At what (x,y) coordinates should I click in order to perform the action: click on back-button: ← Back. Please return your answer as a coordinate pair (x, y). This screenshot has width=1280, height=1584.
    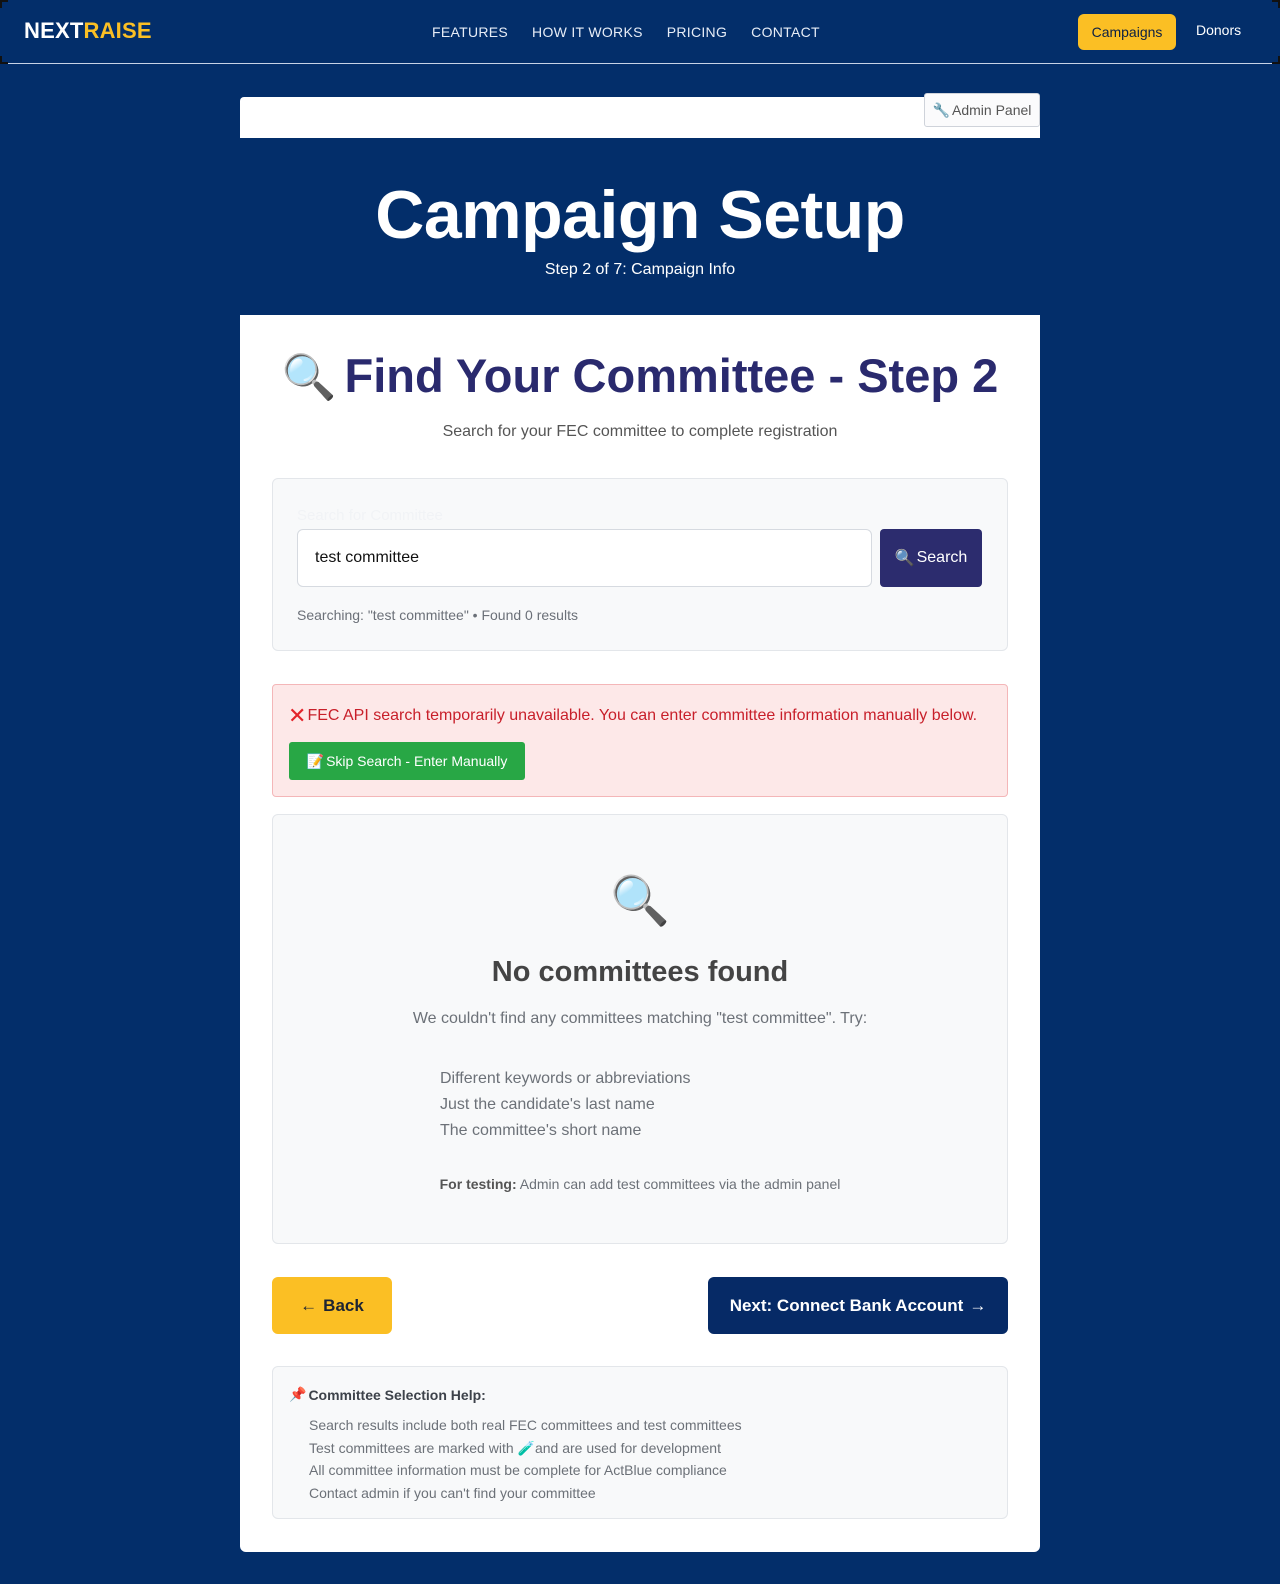
    Looking at the image, I should click on (332, 1305).